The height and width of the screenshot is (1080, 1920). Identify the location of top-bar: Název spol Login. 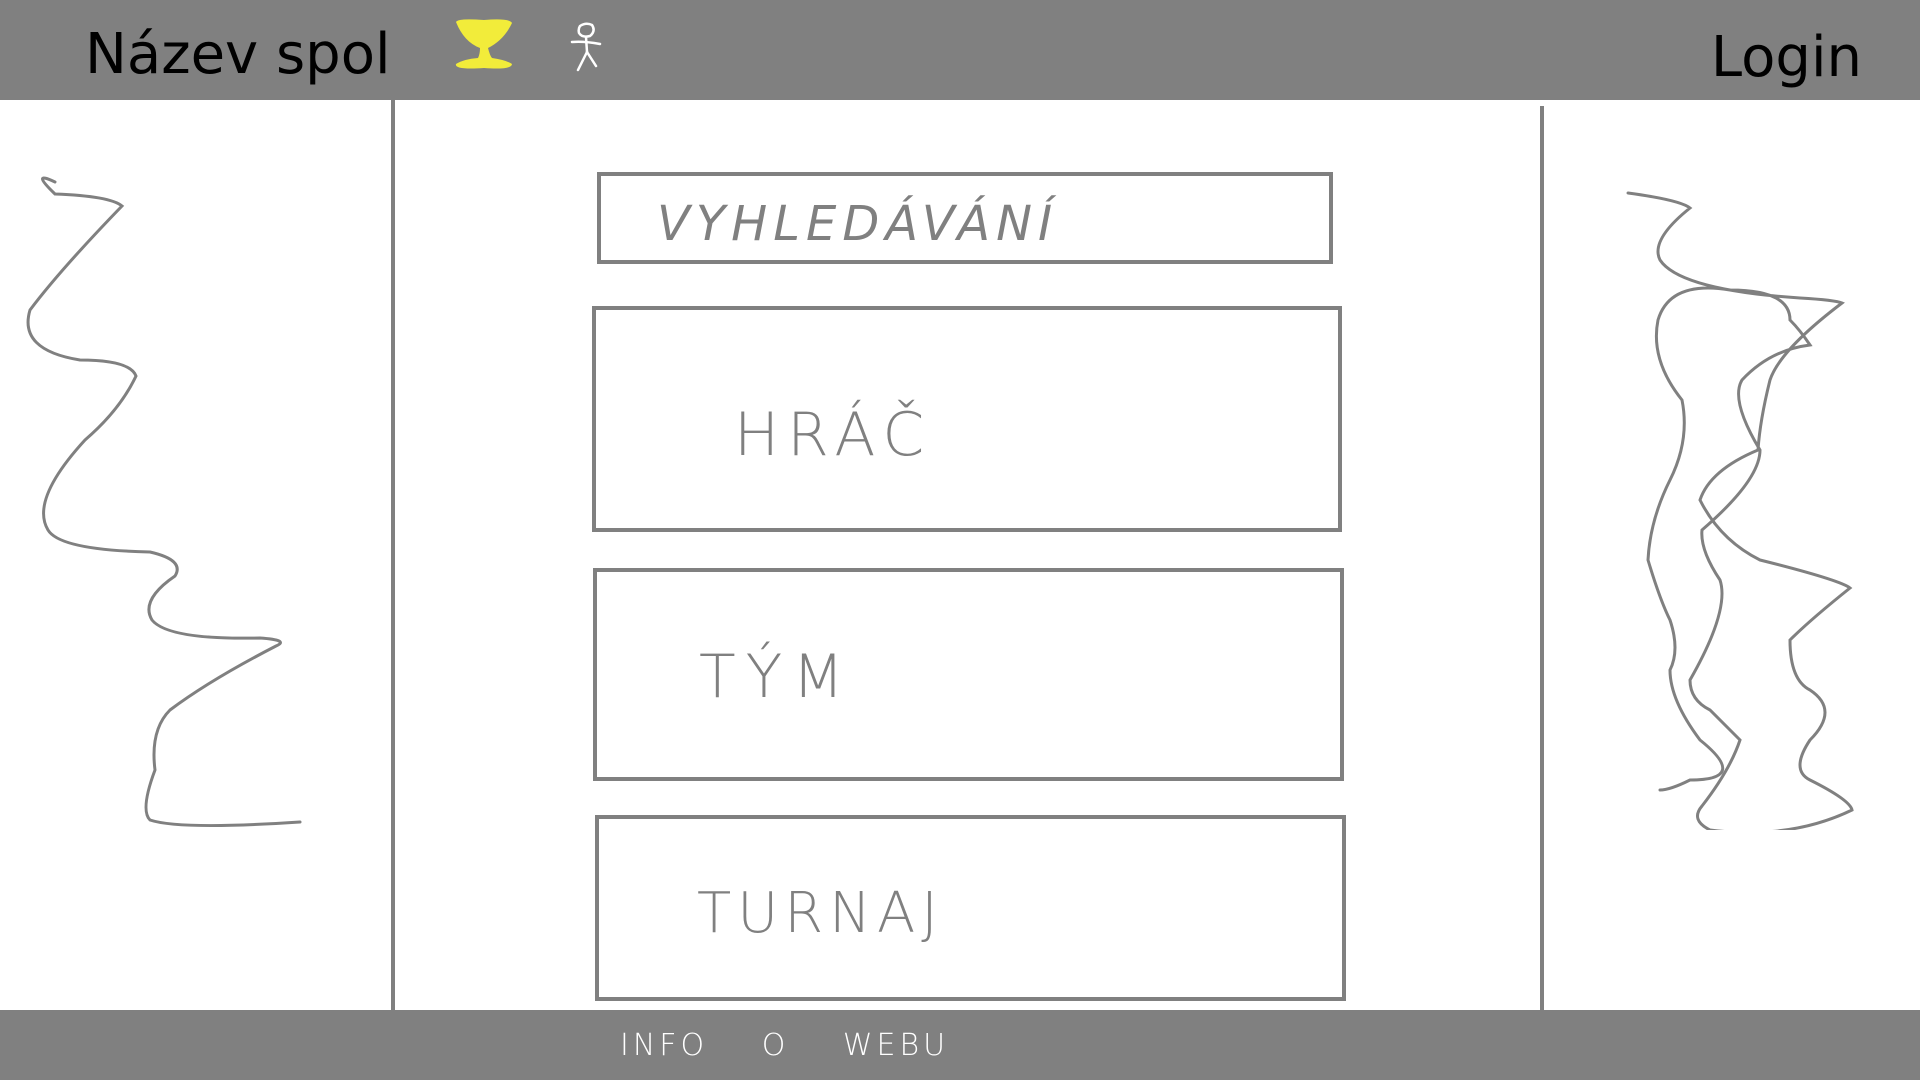
(960, 50).